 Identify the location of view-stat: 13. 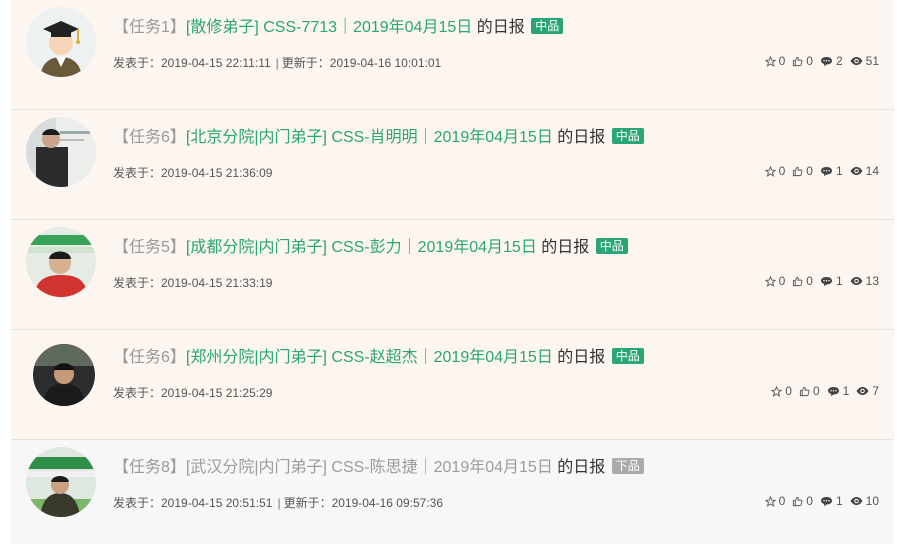
(864, 281).